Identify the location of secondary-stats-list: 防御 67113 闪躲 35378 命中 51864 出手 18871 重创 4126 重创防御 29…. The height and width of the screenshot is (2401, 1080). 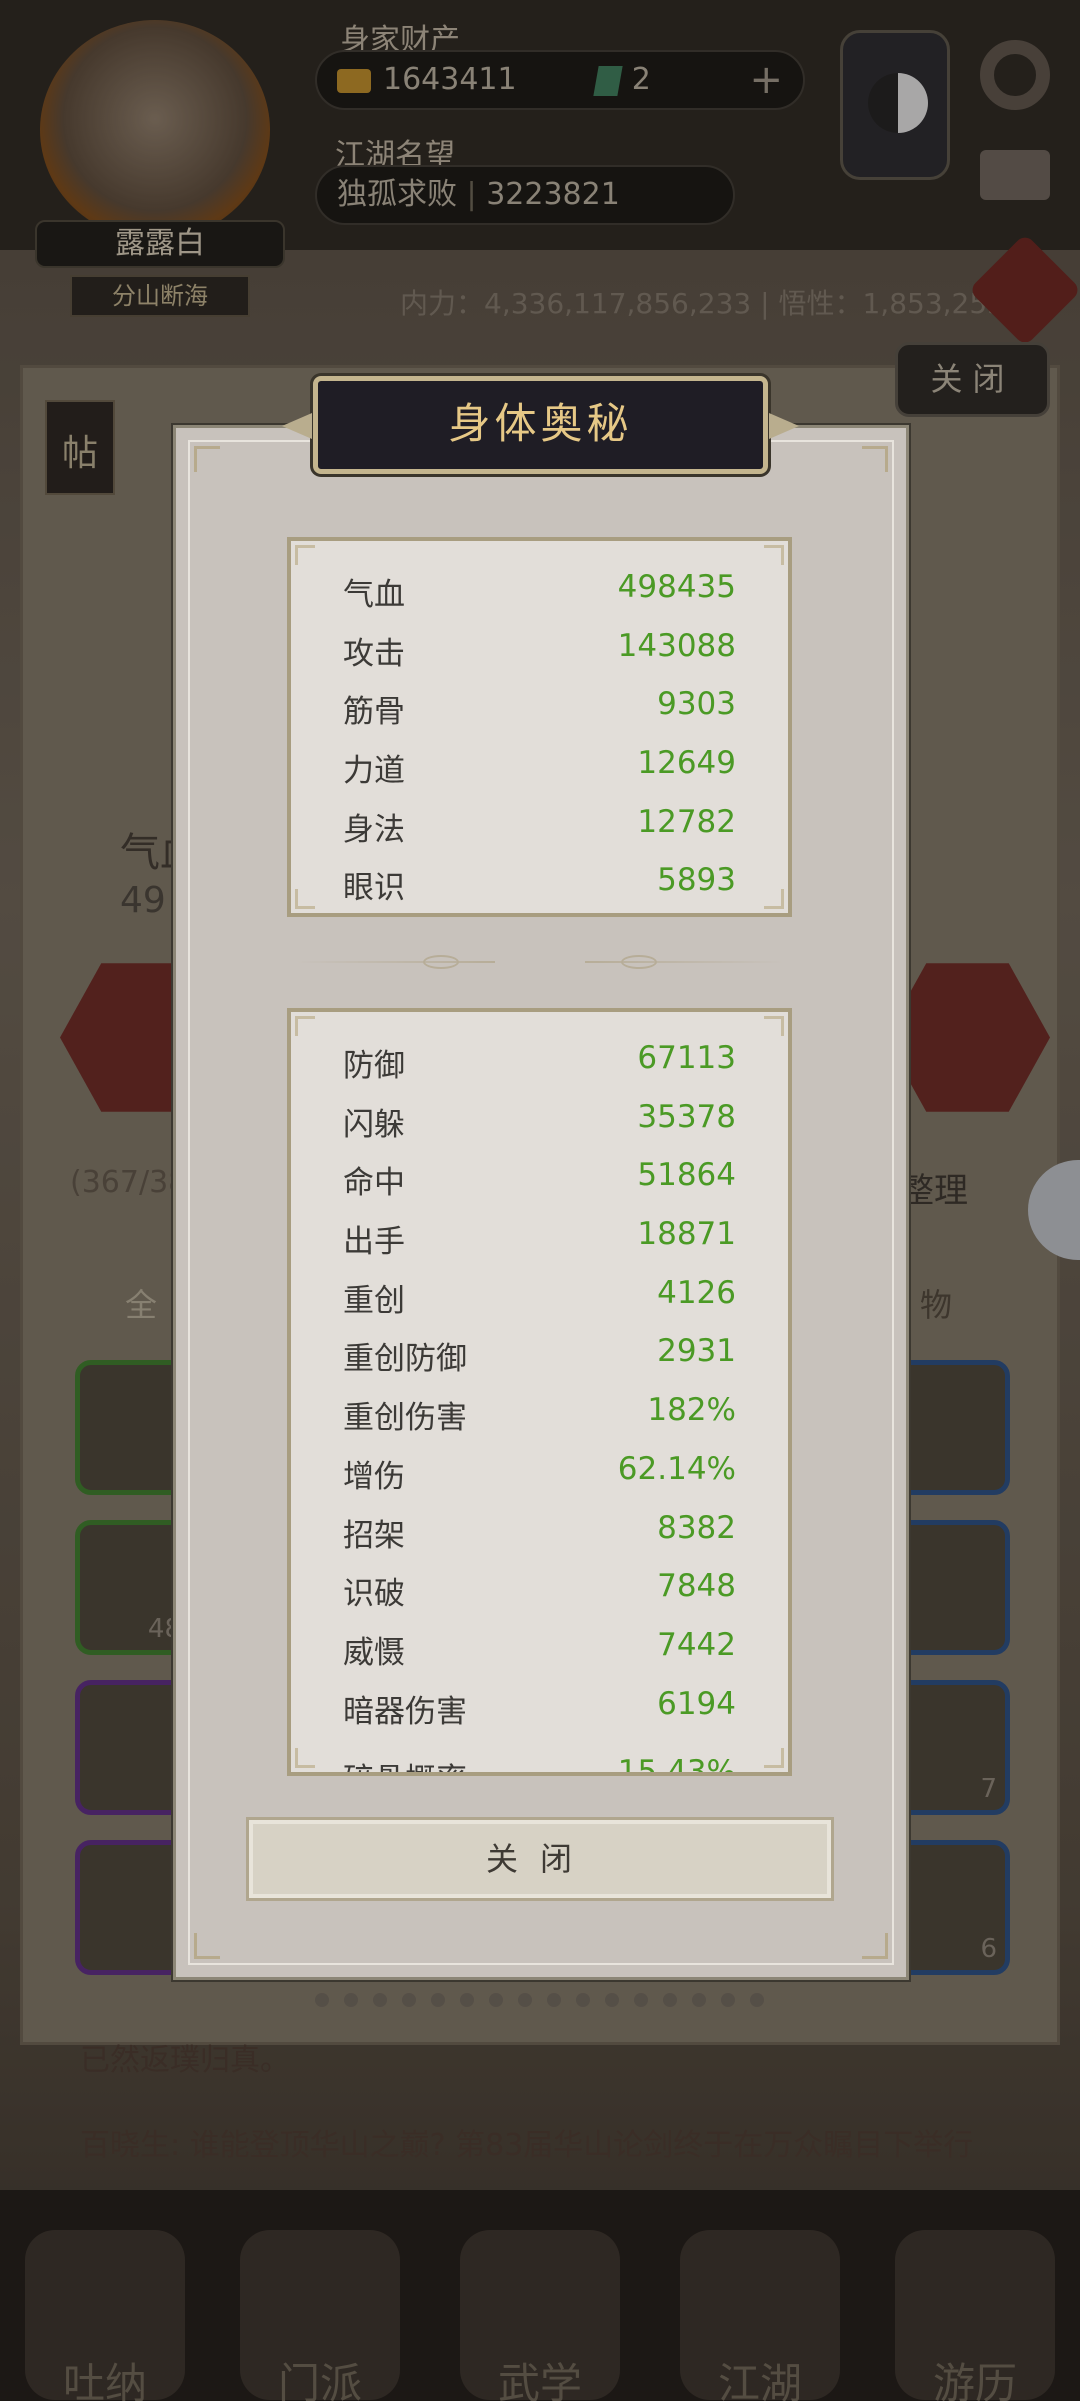
(539, 1404).